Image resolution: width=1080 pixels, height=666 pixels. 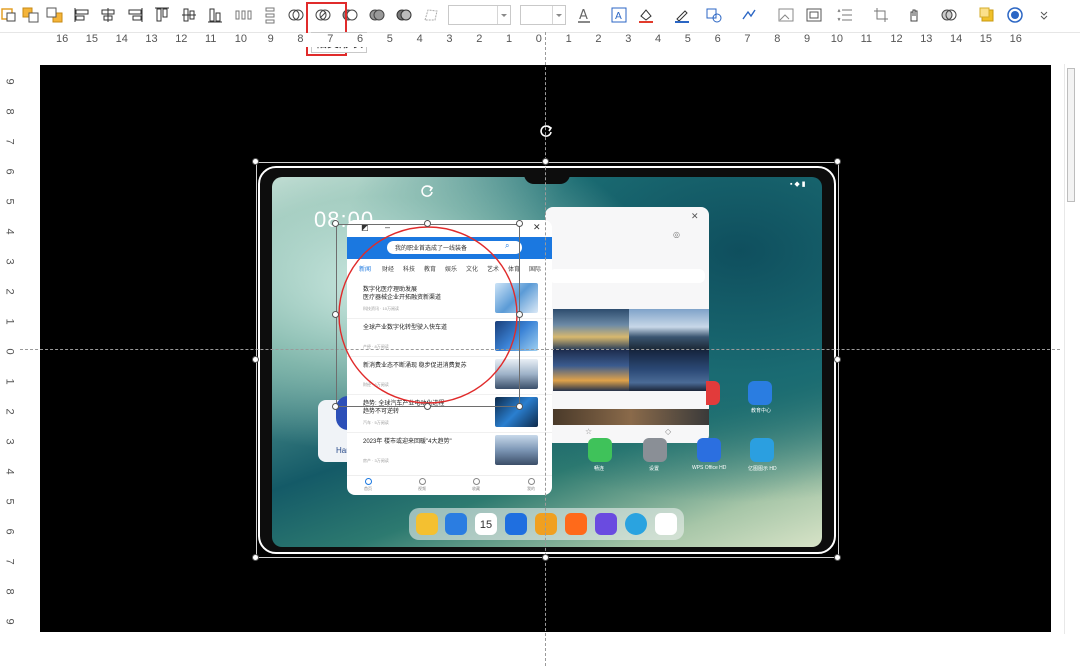 What do you see at coordinates (546, 131) in the screenshot?
I see `rotate-handle-icon` at bounding box center [546, 131].